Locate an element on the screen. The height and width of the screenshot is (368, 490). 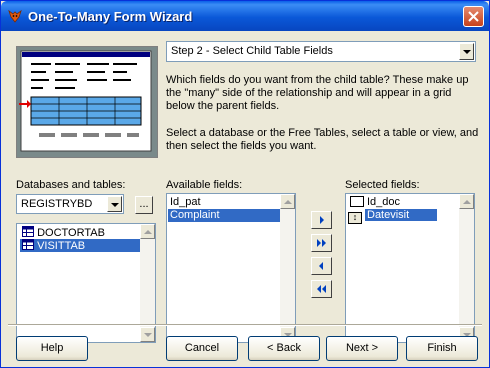
help-button: Help is located at coordinates (52, 348).